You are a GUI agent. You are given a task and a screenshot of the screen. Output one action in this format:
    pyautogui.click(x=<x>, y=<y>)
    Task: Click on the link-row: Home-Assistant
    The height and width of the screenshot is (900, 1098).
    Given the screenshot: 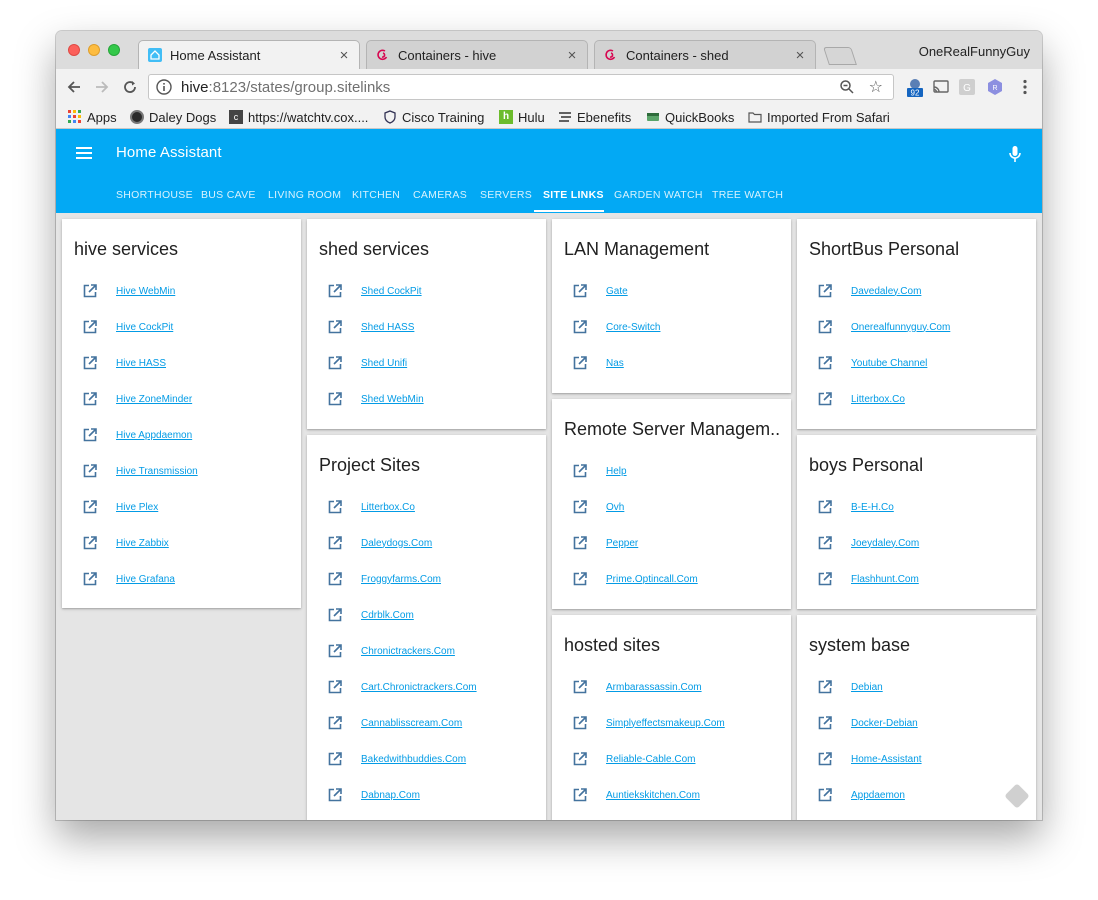 What is the action you would take?
    pyautogui.click(x=869, y=759)
    